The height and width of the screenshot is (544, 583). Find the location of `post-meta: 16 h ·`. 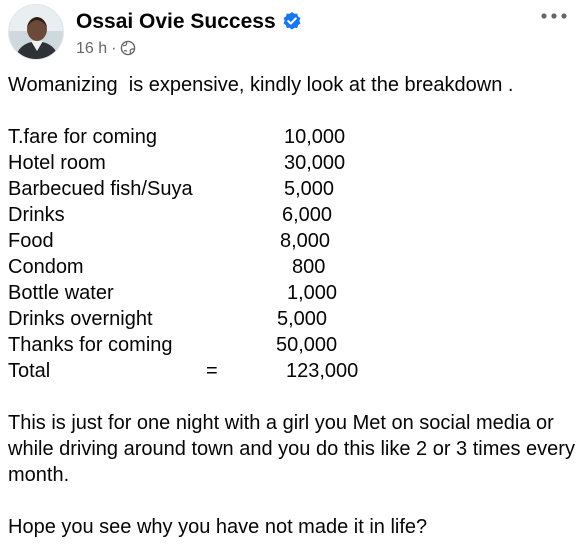

post-meta: 16 h · is located at coordinates (106, 49).